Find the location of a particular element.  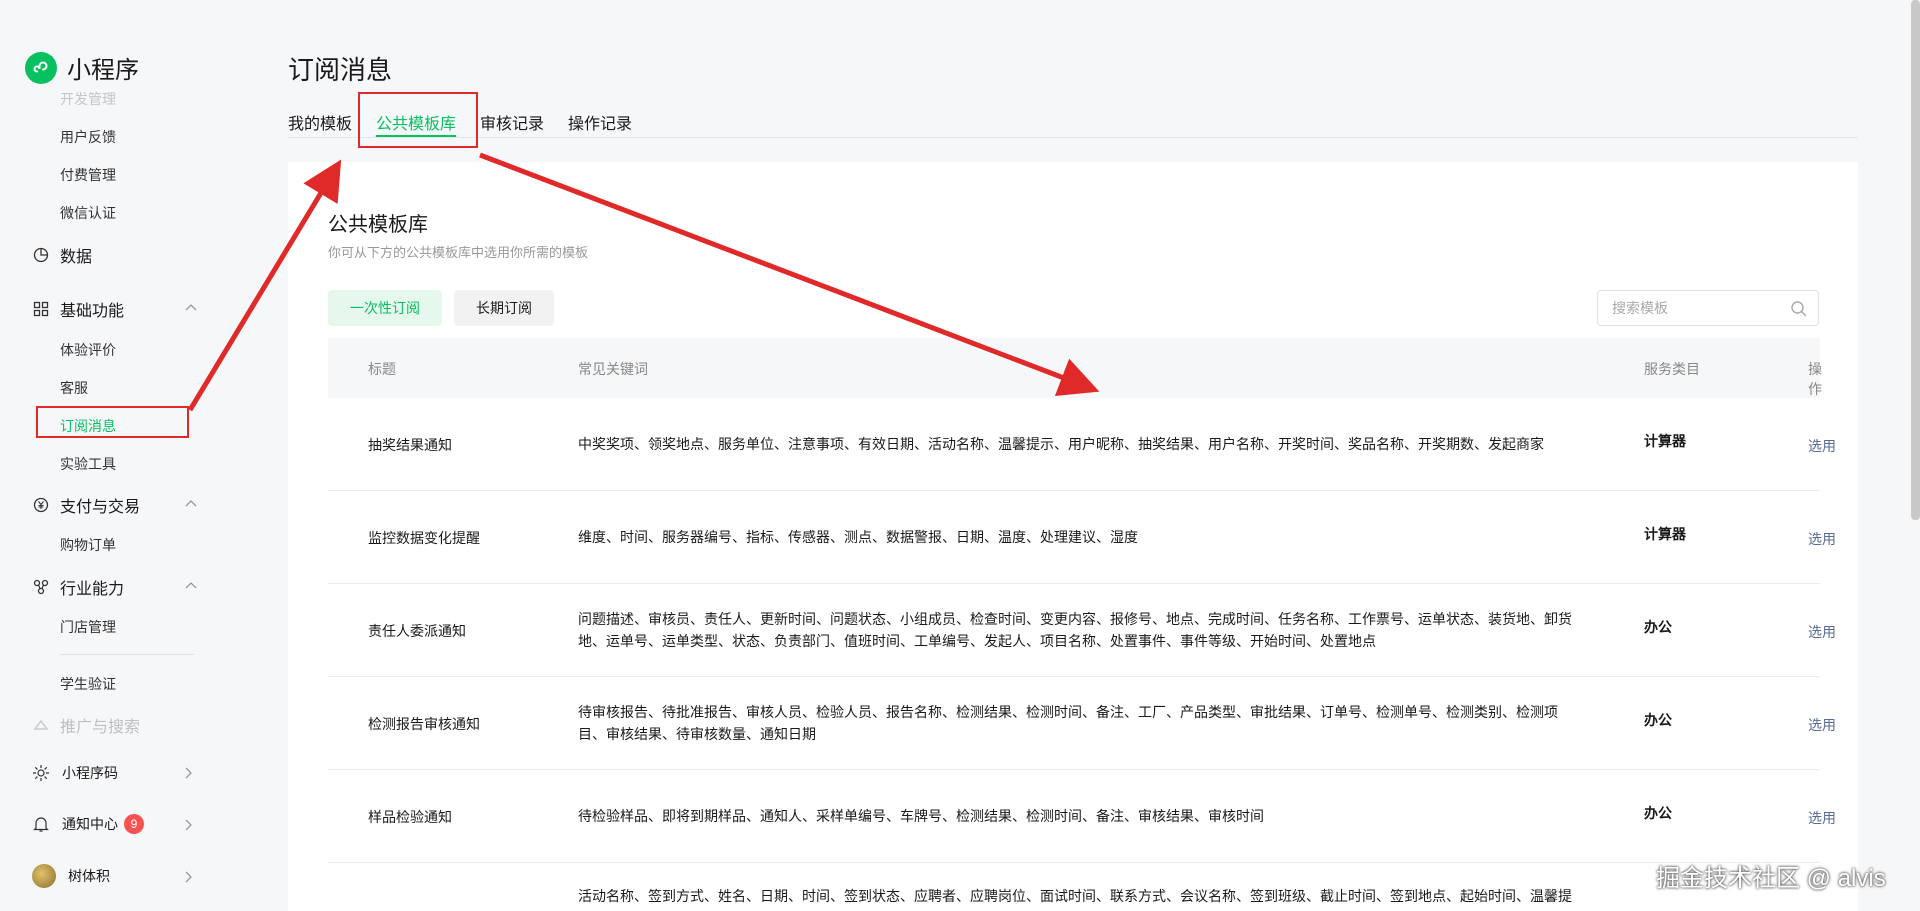

miniprogram-logo-icon is located at coordinates (41, 67).